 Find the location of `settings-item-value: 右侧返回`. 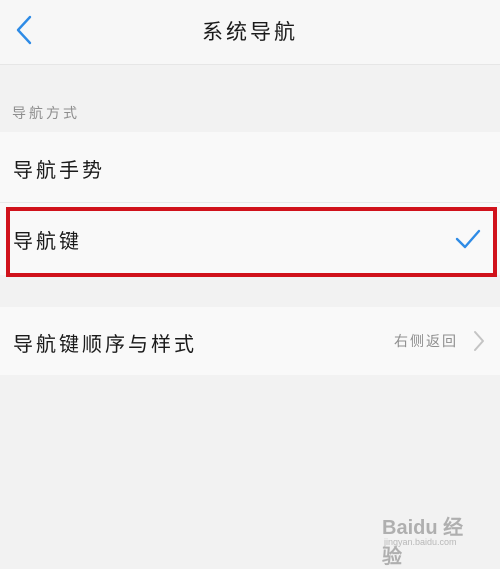

settings-item-value: 右侧返回 is located at coordinates (426, 342).